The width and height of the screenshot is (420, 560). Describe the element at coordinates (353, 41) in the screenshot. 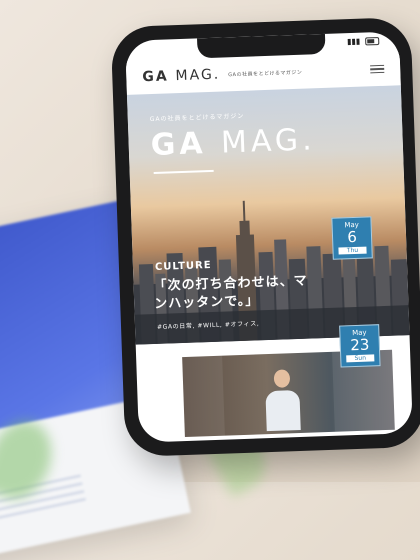

I see `signal-icon: ▮▮▮` at that location.